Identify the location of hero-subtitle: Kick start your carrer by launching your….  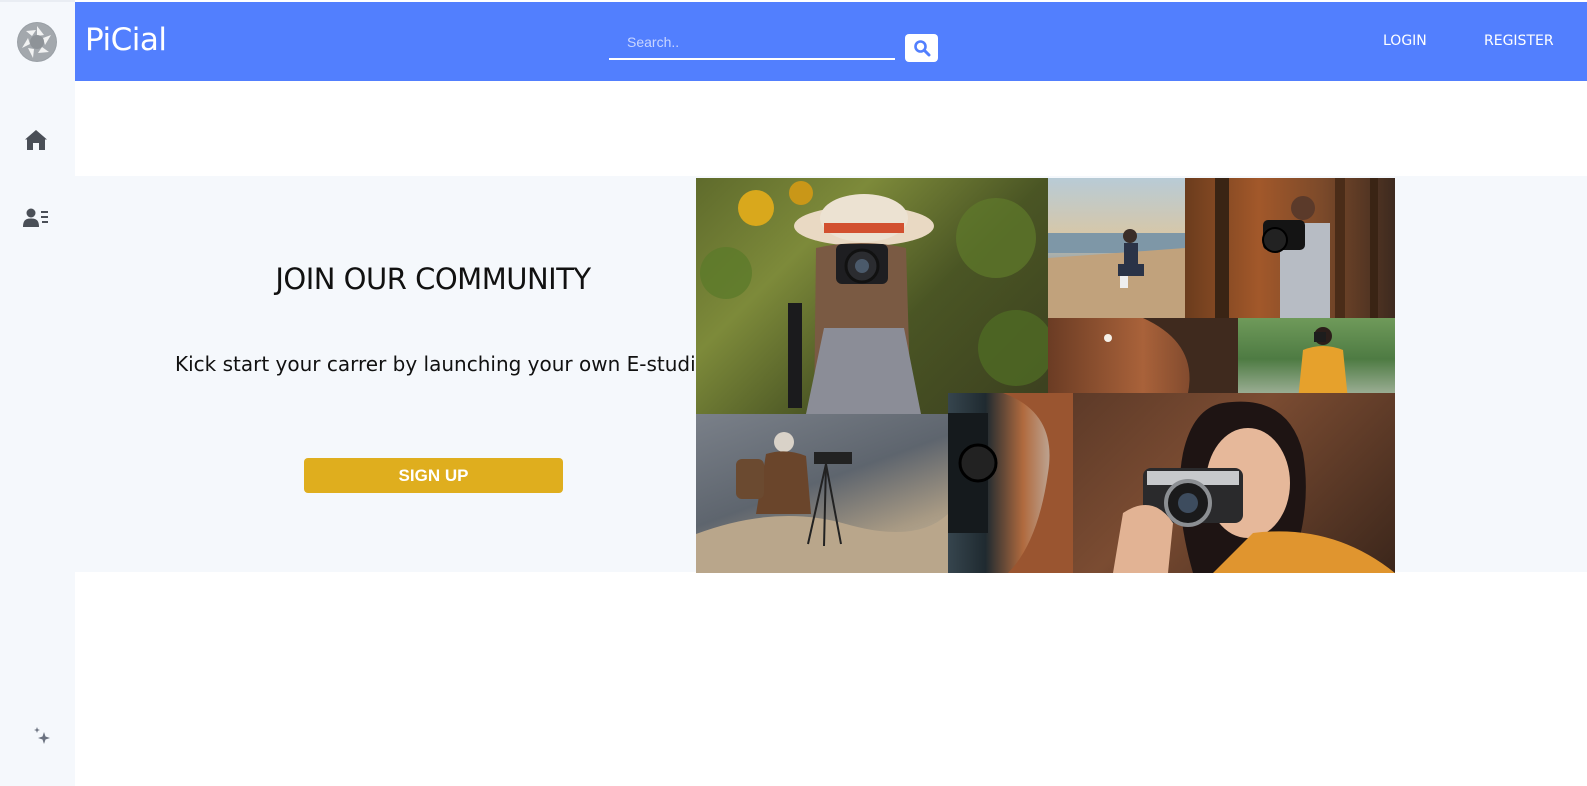
(441, 364).